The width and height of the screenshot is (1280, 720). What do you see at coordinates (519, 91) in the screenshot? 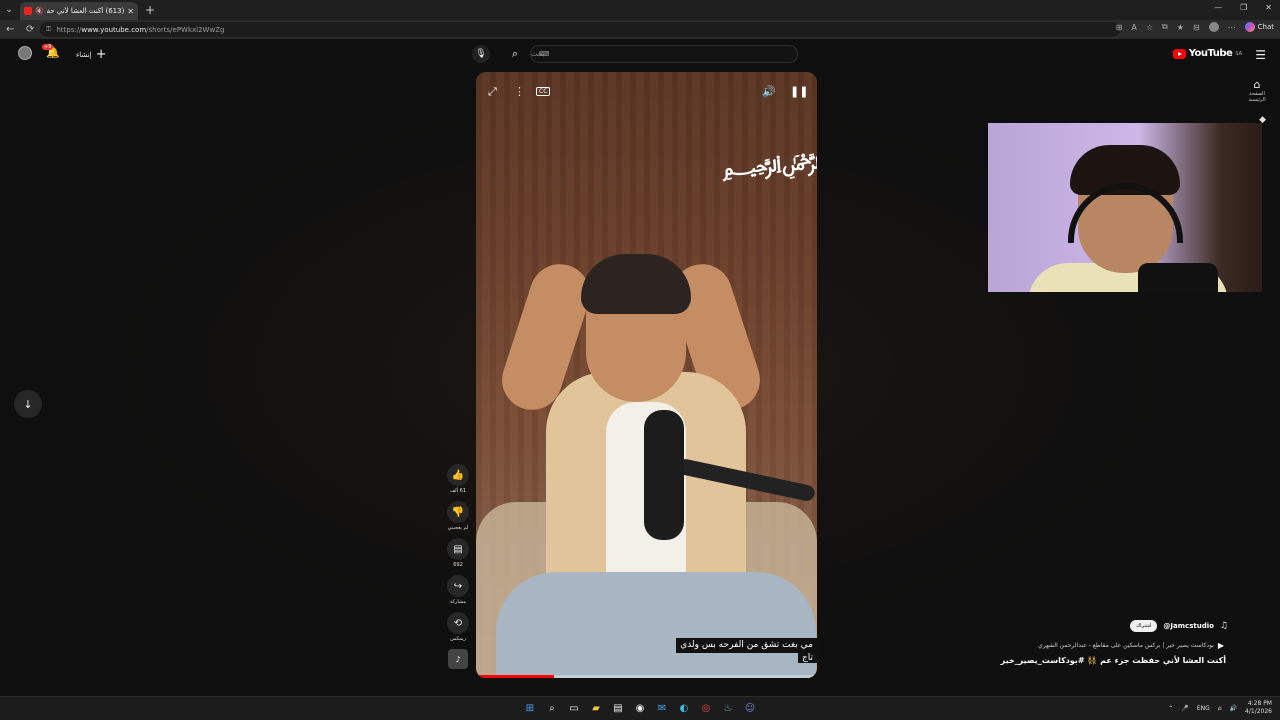
I see `more-options-icon: ⋮` at bounding box center [519, 91].